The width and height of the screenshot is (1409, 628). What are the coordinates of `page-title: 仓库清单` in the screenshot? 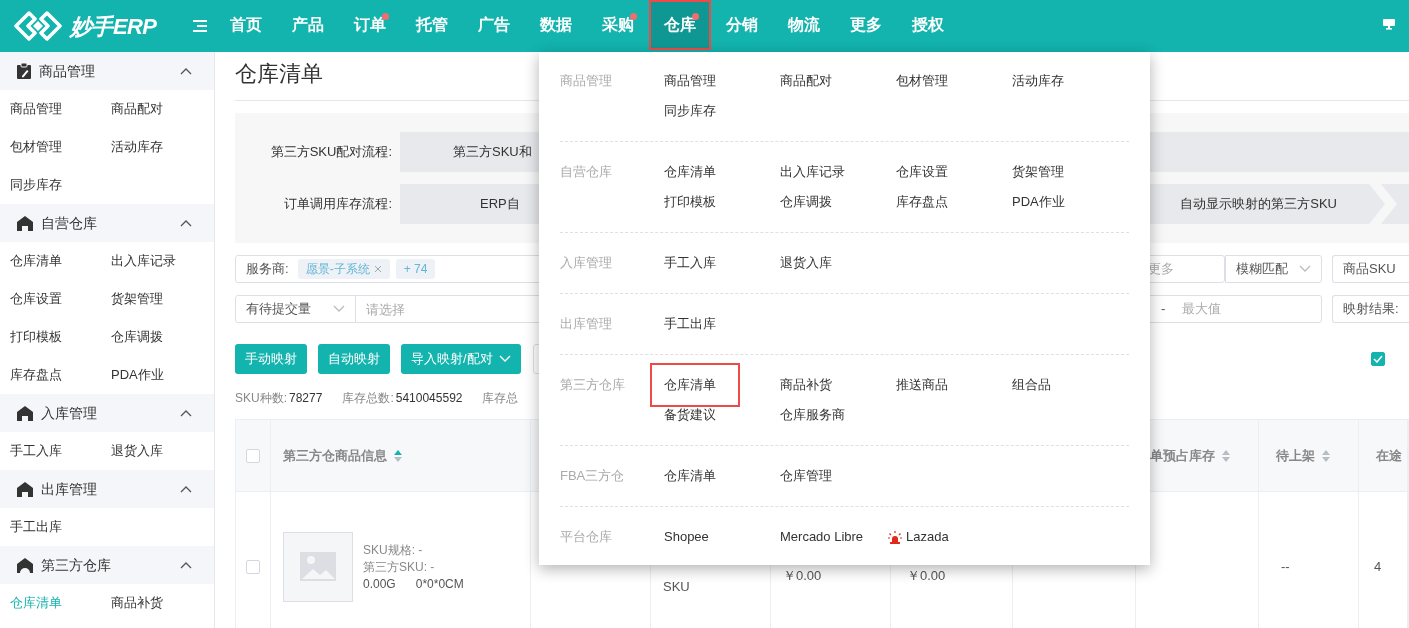 It's located at (279, 74).